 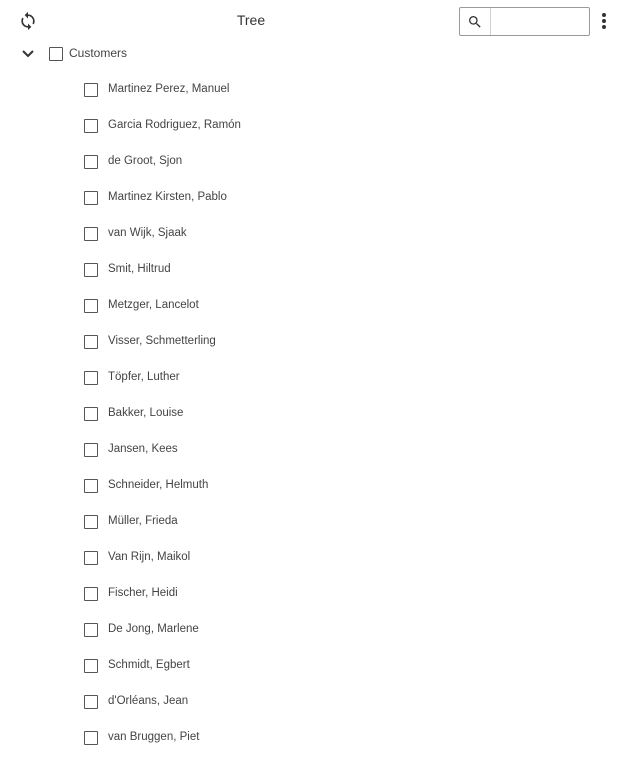 I want to click on tree-item-label: De Jong, Marlene, so click(x=153, y=629).